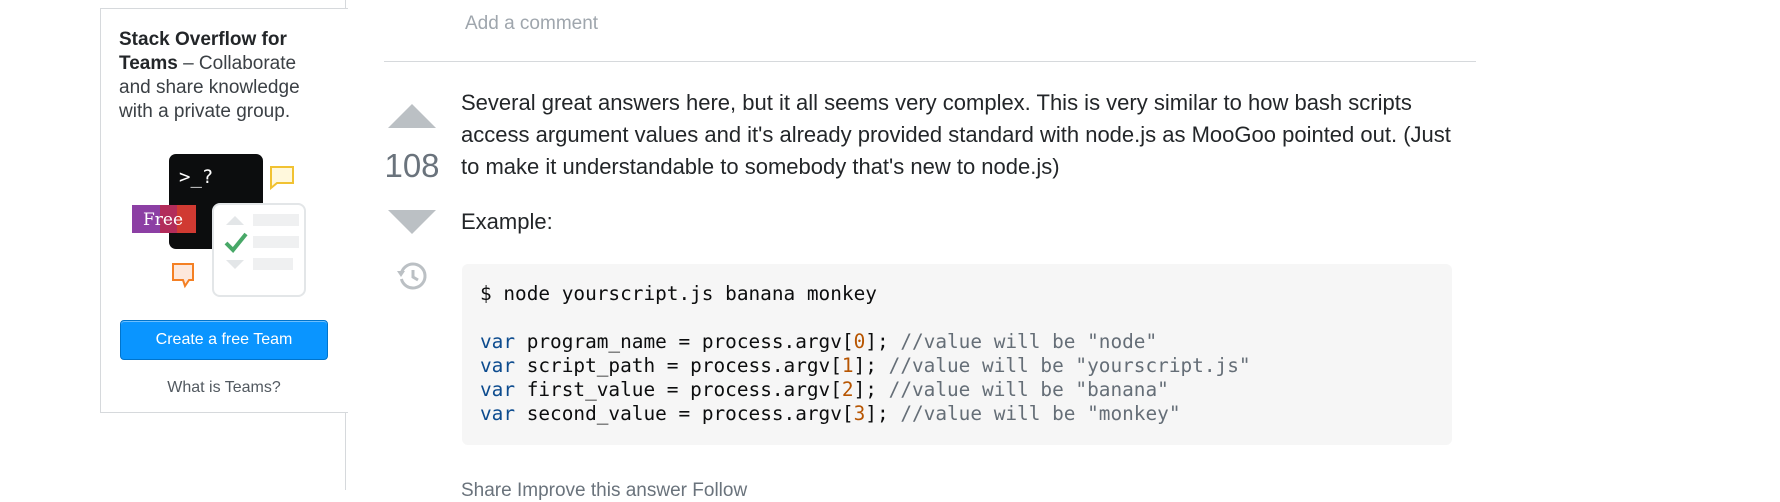 The height and width of the screenshot is (502, 1780). Describe the element at coordinates (1040, 413) in the screenshot. I see `code-comment: //value will be "monkey"` at that location.